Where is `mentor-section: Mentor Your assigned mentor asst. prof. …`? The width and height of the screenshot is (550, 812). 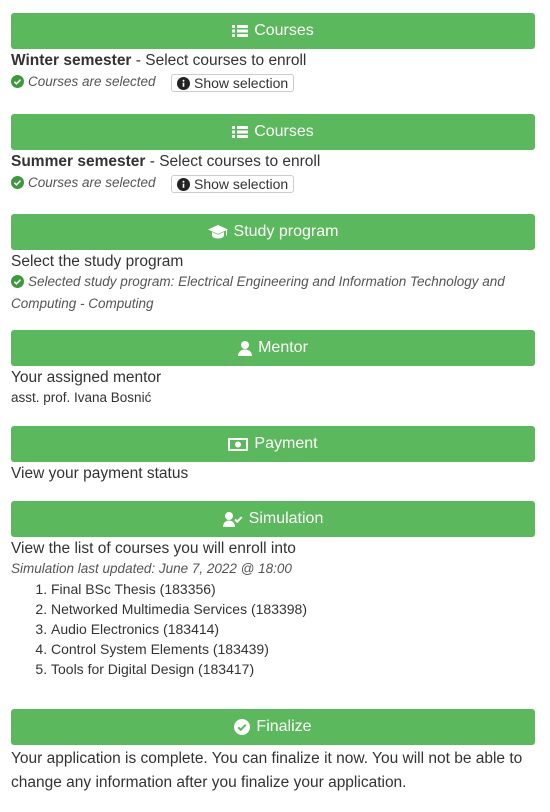 mentor-section: Mentor Your assigned mentor asst. prof. … is located at coordinates (273, 369).